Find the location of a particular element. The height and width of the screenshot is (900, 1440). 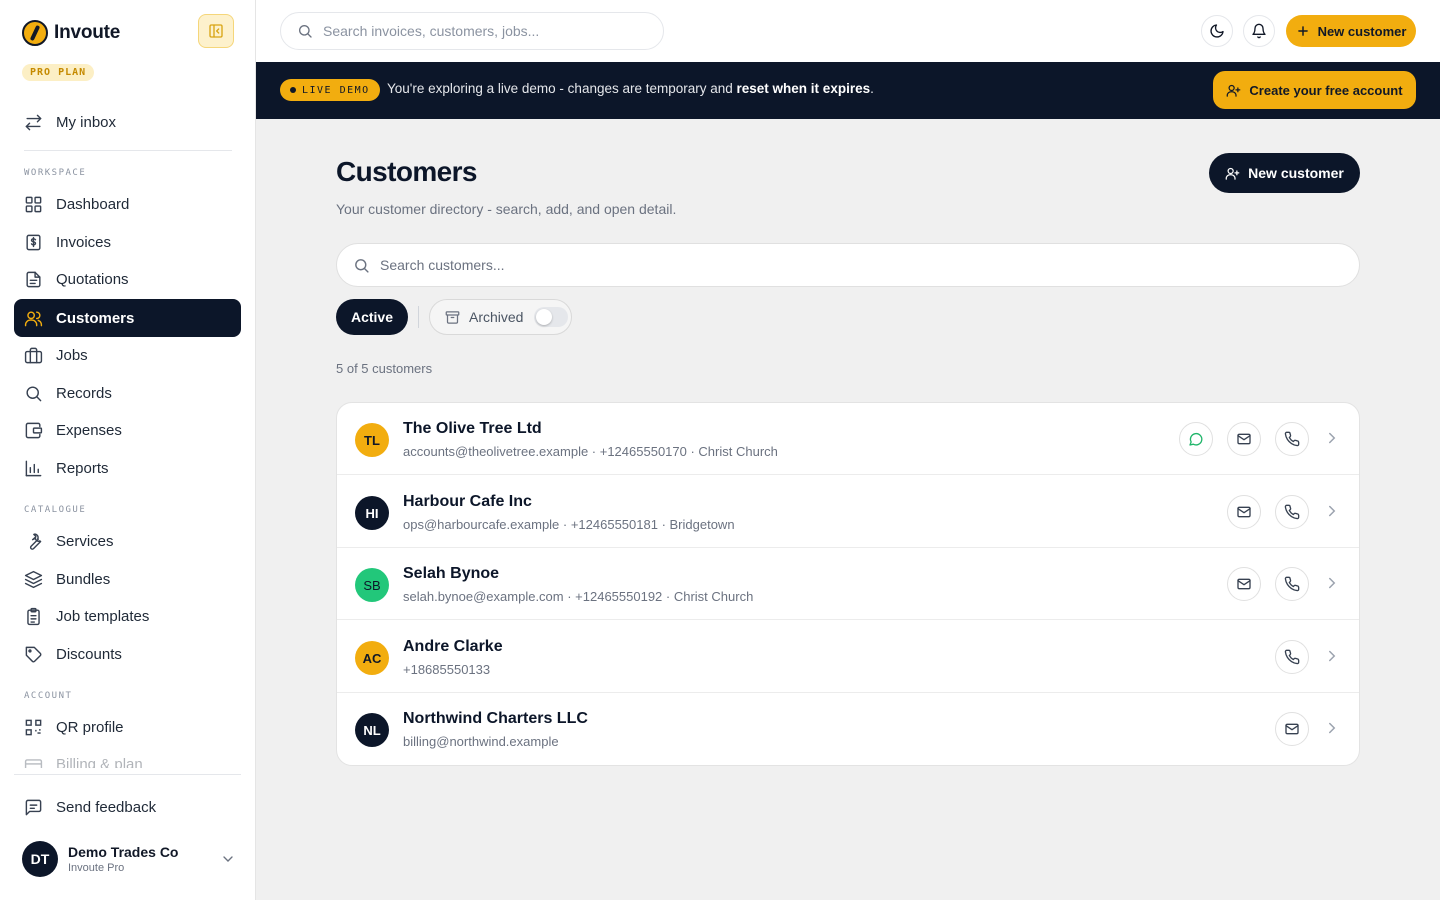

sidebar-item-customers: Customers is located at coordinates (127, 318).